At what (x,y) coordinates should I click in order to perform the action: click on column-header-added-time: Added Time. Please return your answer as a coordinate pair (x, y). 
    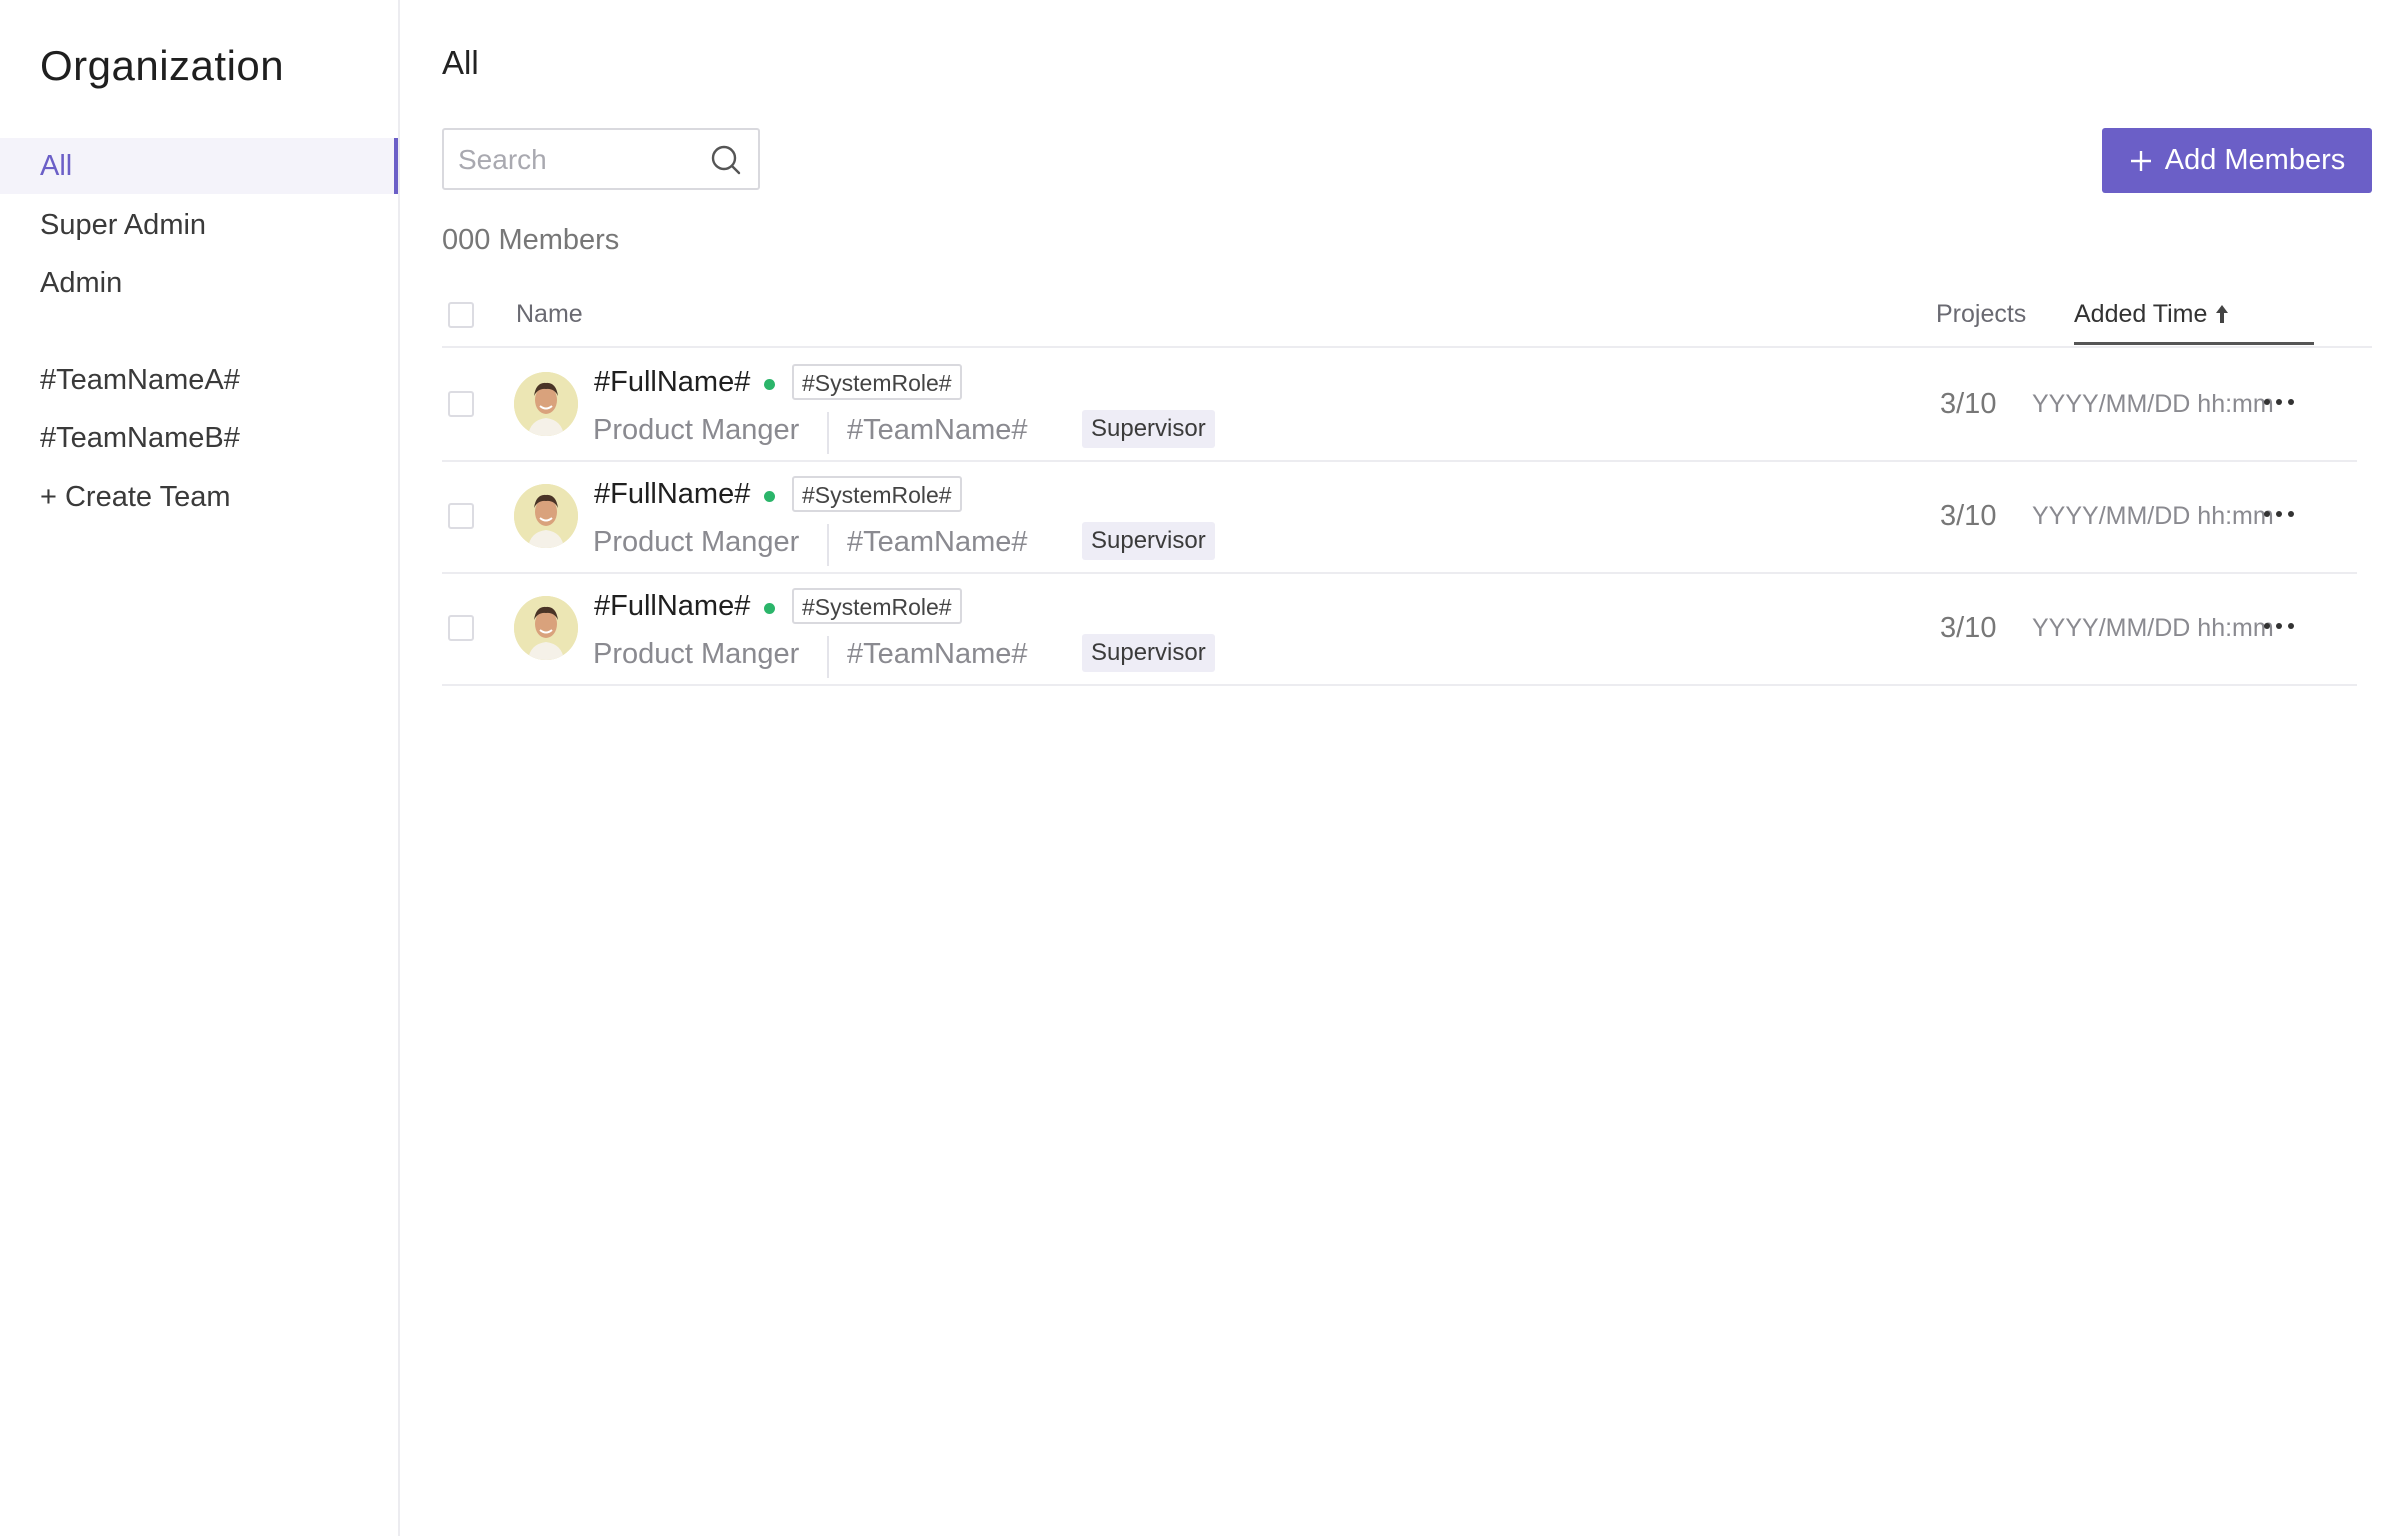
    Looking at the image, I should click on (2151, 314).